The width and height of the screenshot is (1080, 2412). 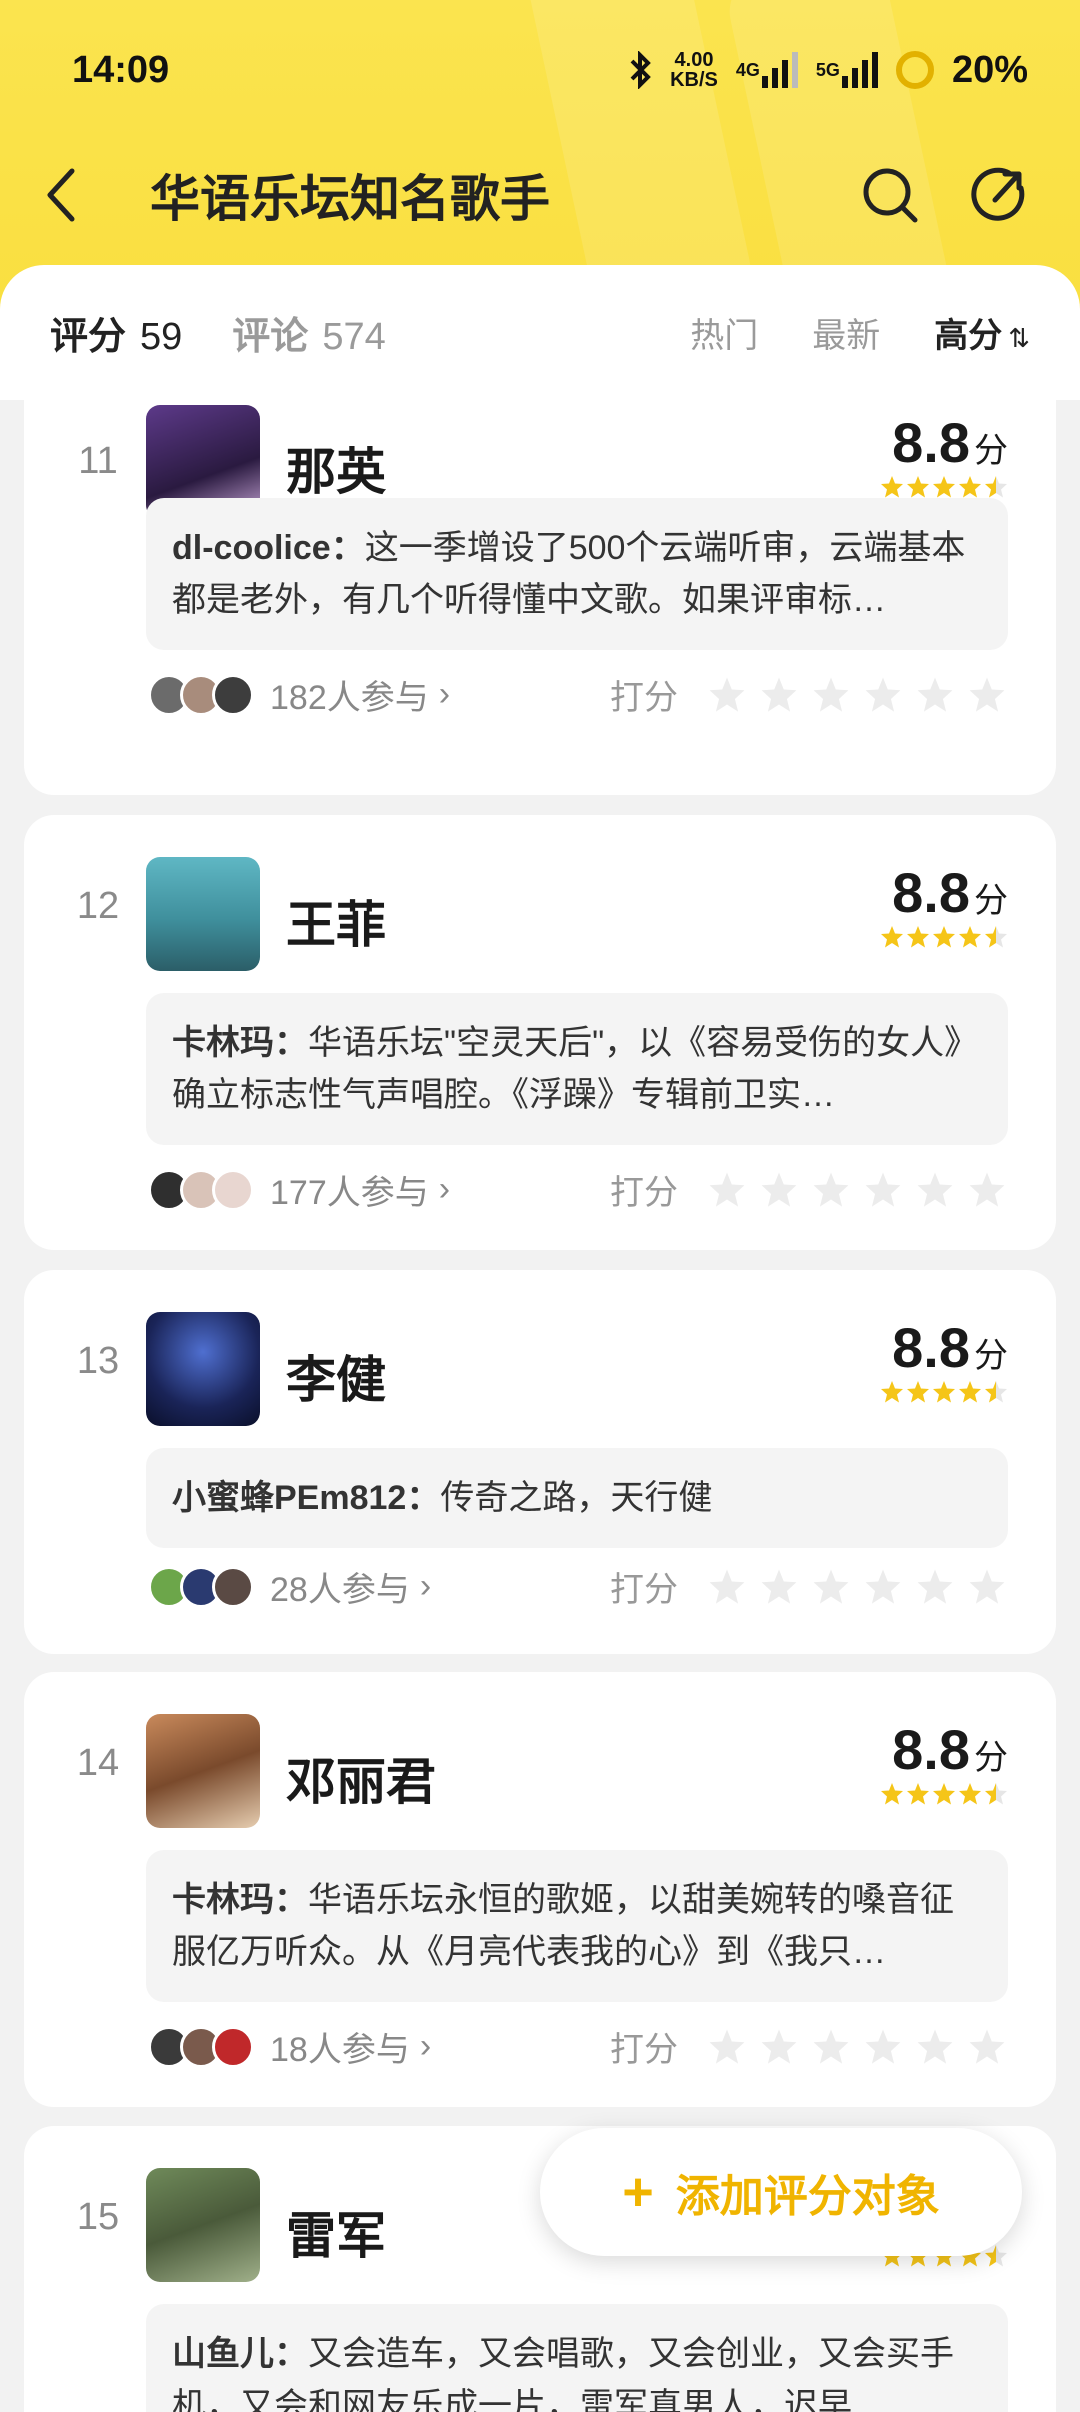 What do you see at coordinates (694, 80) in the screenshot?
I see `speed-unit: KB/S` at bounding box center [694, 80].